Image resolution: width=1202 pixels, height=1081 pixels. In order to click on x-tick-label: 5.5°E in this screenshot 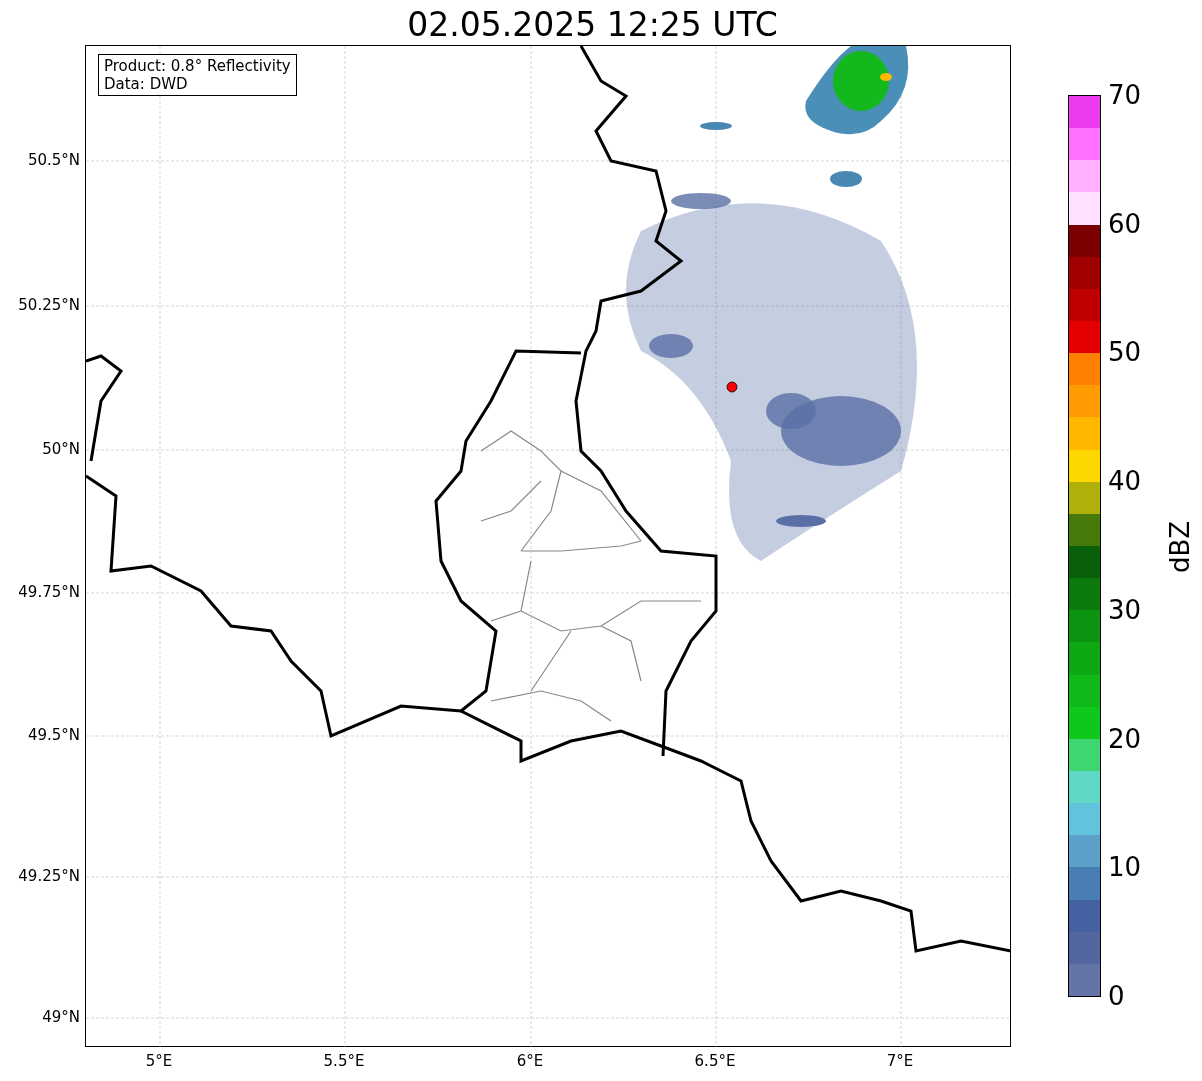, I will do `click(344, 1061)`.